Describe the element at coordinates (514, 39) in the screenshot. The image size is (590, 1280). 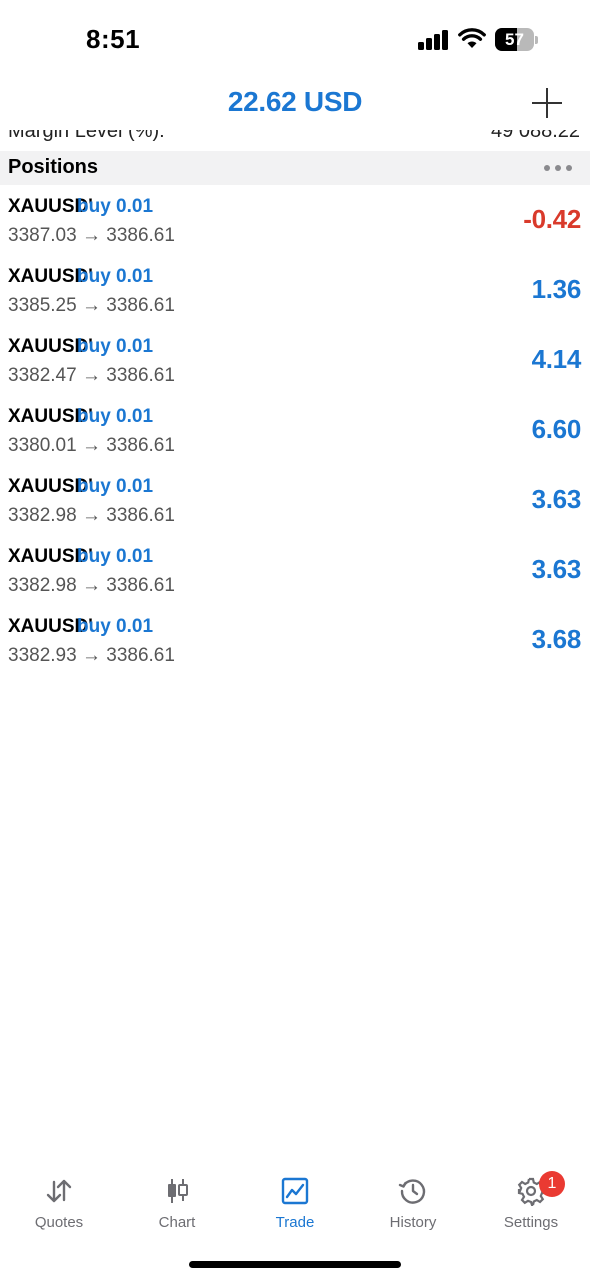
I see `battery-percent: 57` at that location.